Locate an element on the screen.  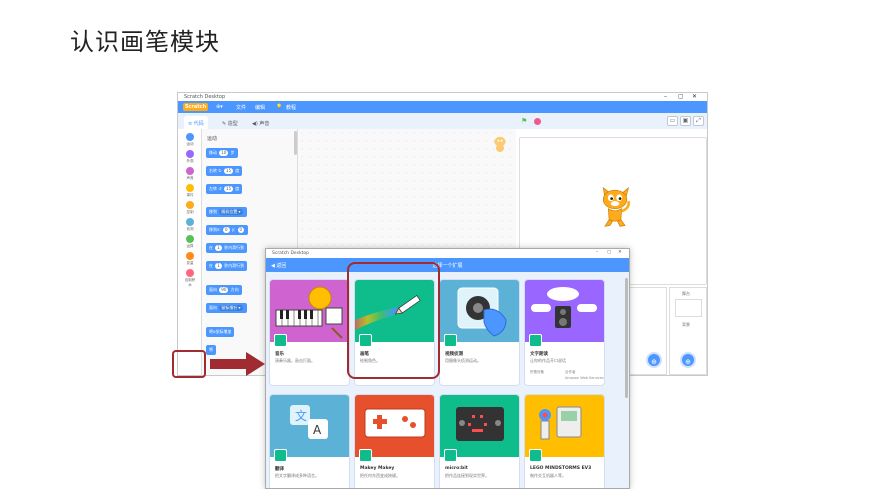
block-point-direction: 面向 90 方向 is located at coordinates (224, 290).